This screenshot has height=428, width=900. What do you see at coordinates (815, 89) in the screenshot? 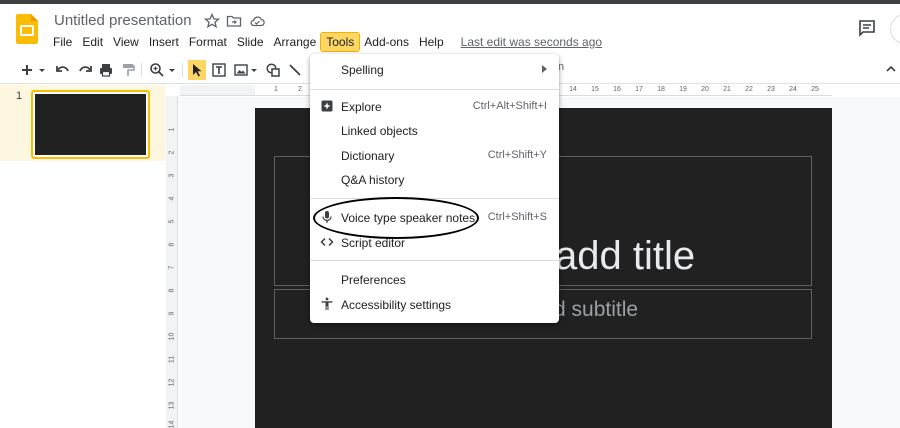
I see `ruler-tick: 25` at bounding box center [815, 89].